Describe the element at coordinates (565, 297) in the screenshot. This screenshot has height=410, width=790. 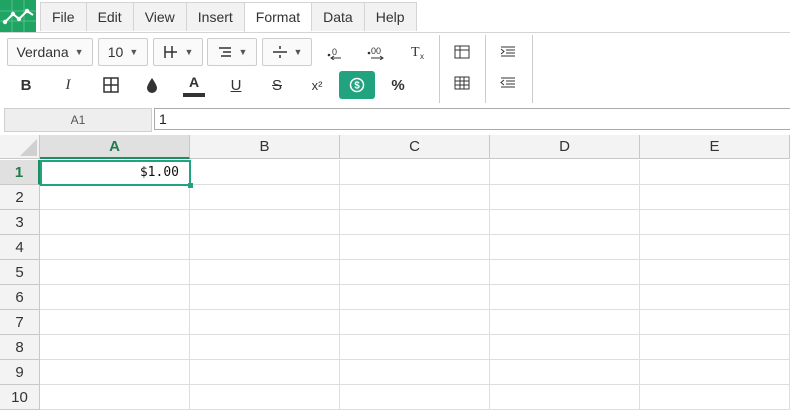
I see `cell-d6` at that location.